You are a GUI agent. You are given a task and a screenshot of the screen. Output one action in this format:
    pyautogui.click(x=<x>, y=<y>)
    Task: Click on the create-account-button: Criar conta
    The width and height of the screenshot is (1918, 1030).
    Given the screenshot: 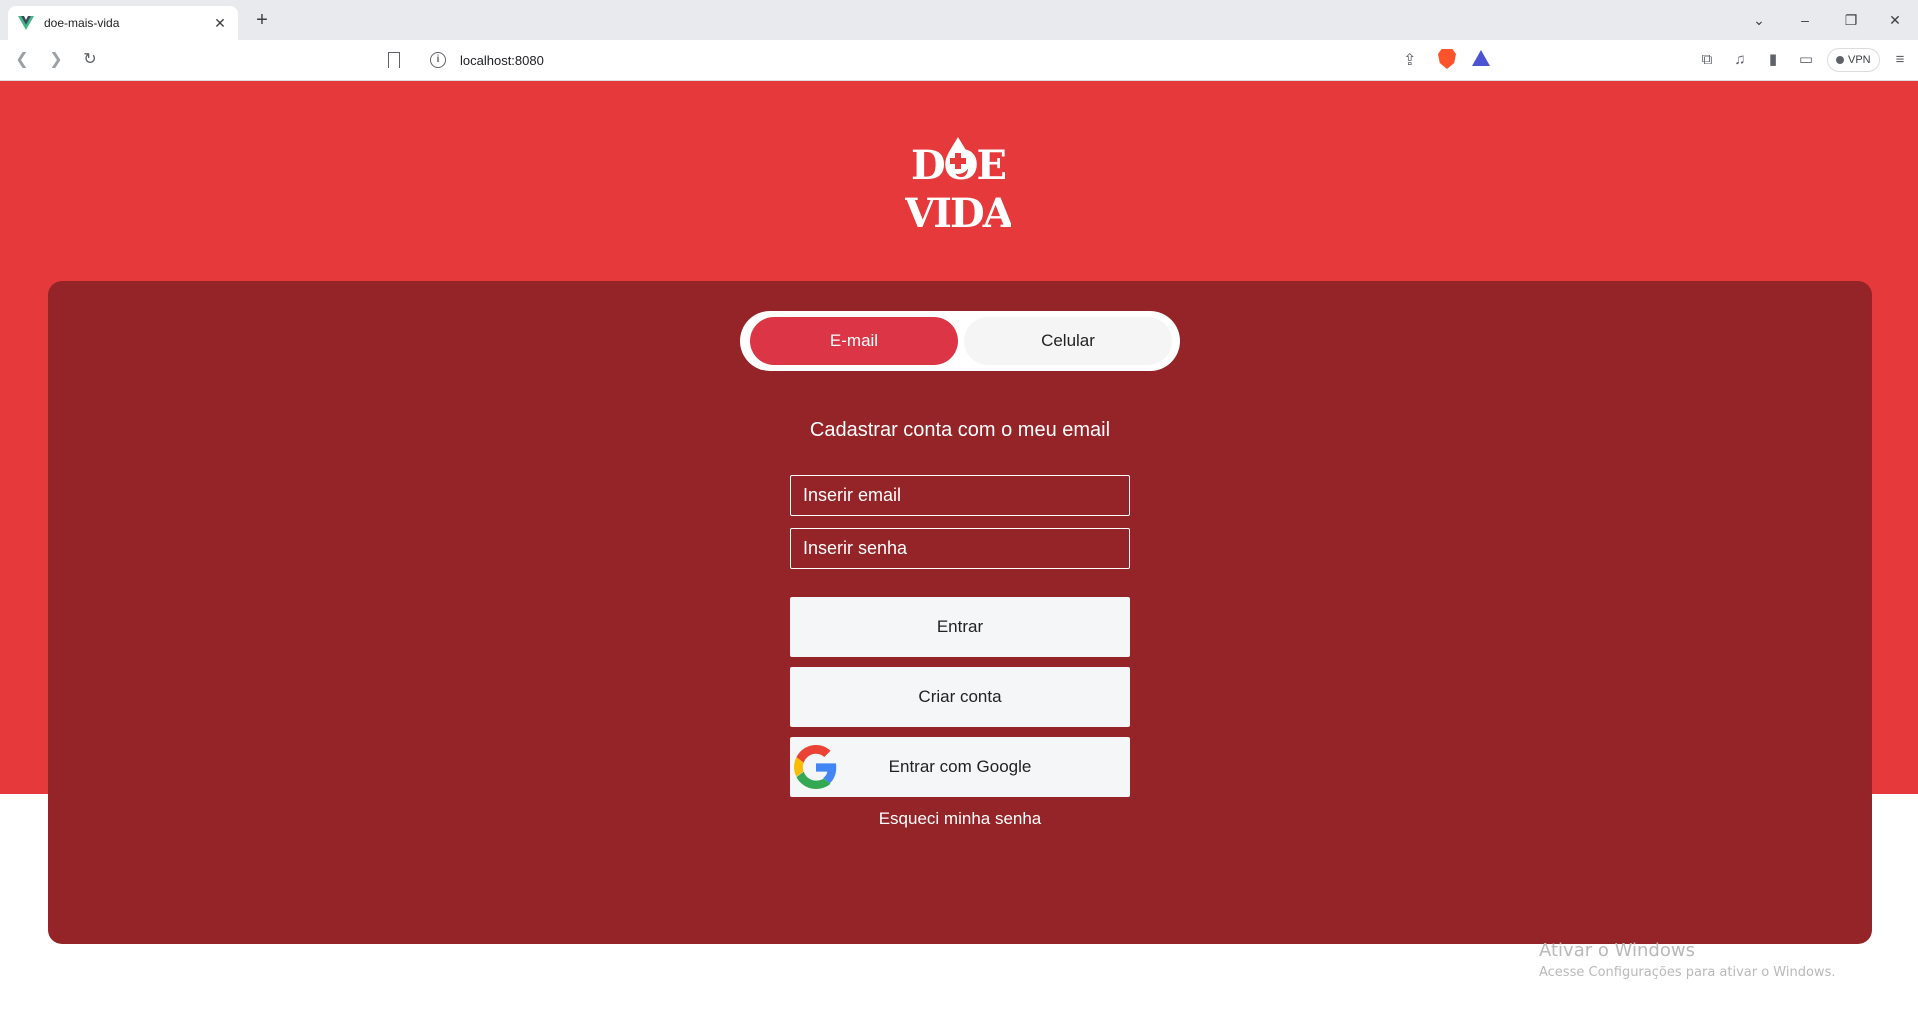 What is the action you would take?
    pyautogui.click(x=960, y=697)
    